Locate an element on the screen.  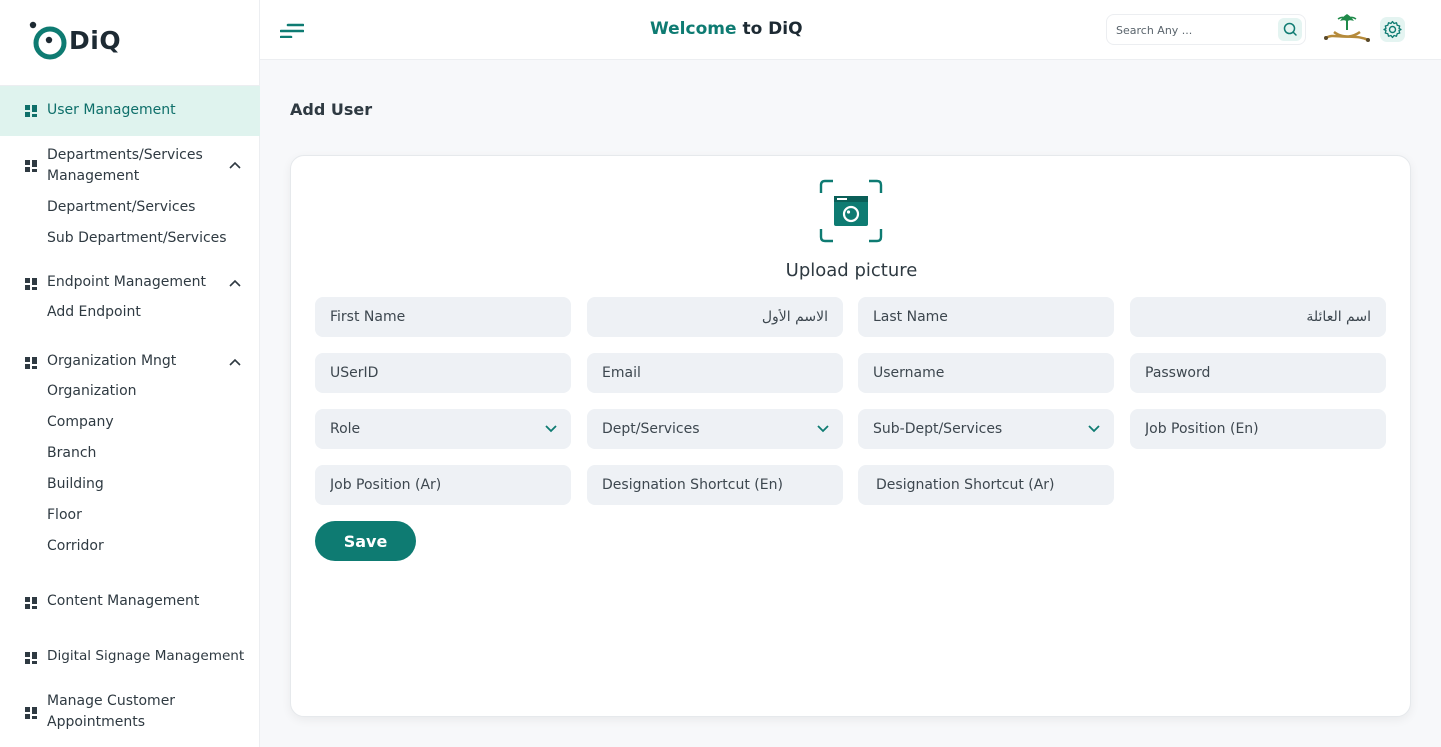
camera-icon is located at coordinates (851, 211).